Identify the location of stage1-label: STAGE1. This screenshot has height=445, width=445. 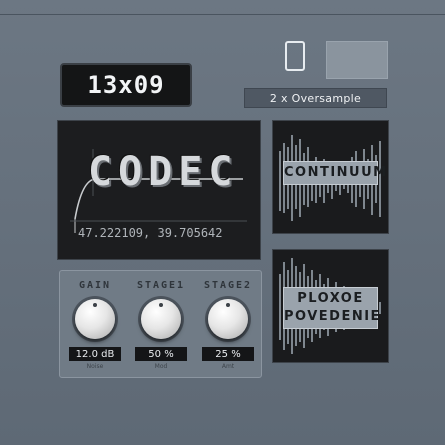
(161, 285).